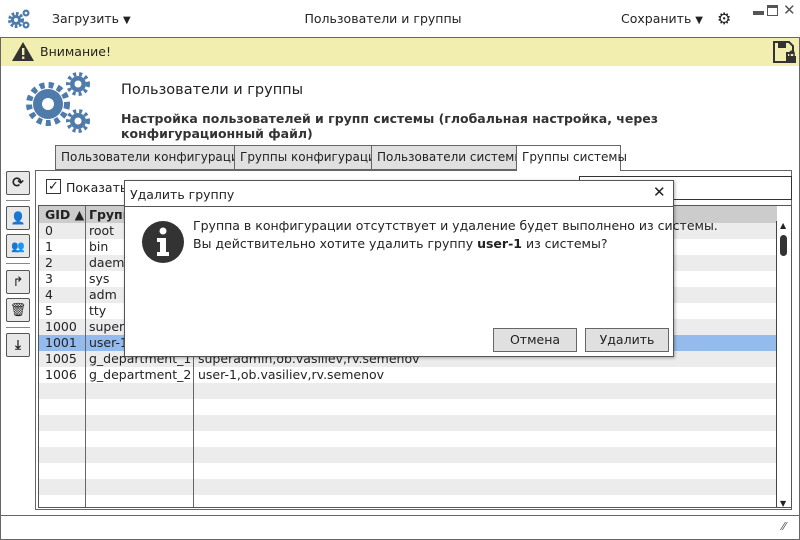 The width and height of the screenshot is (800, 540). I want to click on download-button: ⤓, so click(18, 345).